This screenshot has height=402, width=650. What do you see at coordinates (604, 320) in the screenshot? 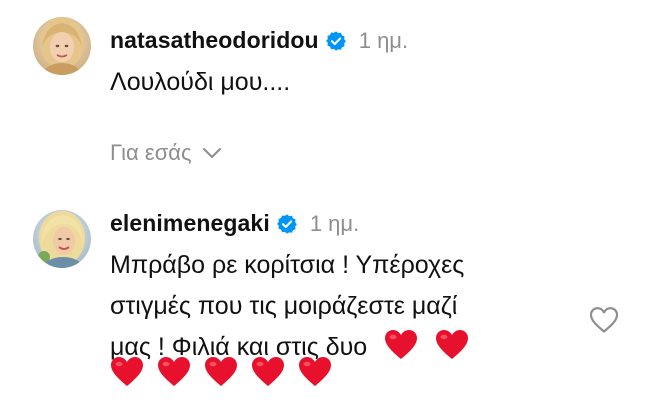
I see `like-heart-icon` at bounding box center [604, 320].